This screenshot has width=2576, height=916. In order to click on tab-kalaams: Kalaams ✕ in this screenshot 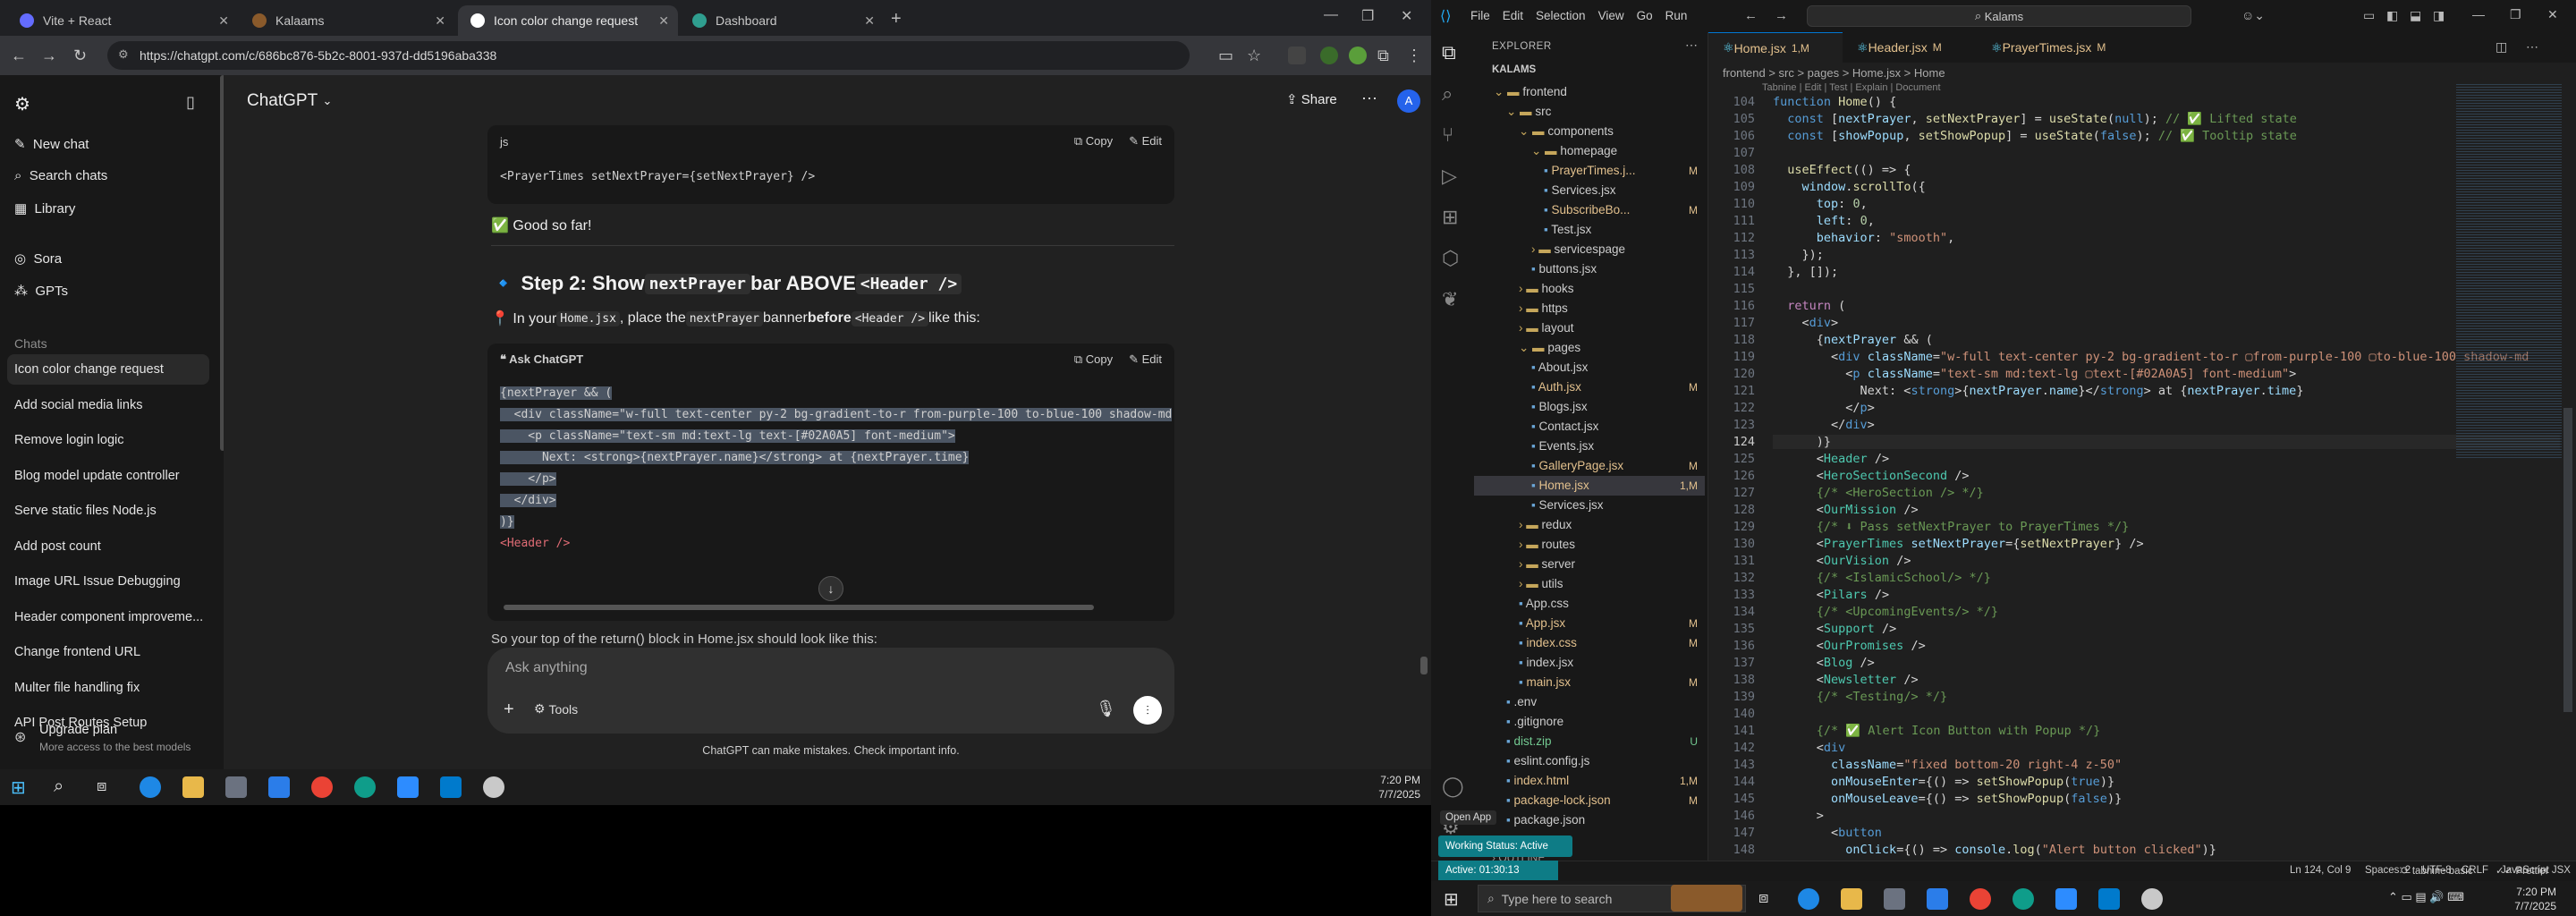, I will do `click(347, 20)`.